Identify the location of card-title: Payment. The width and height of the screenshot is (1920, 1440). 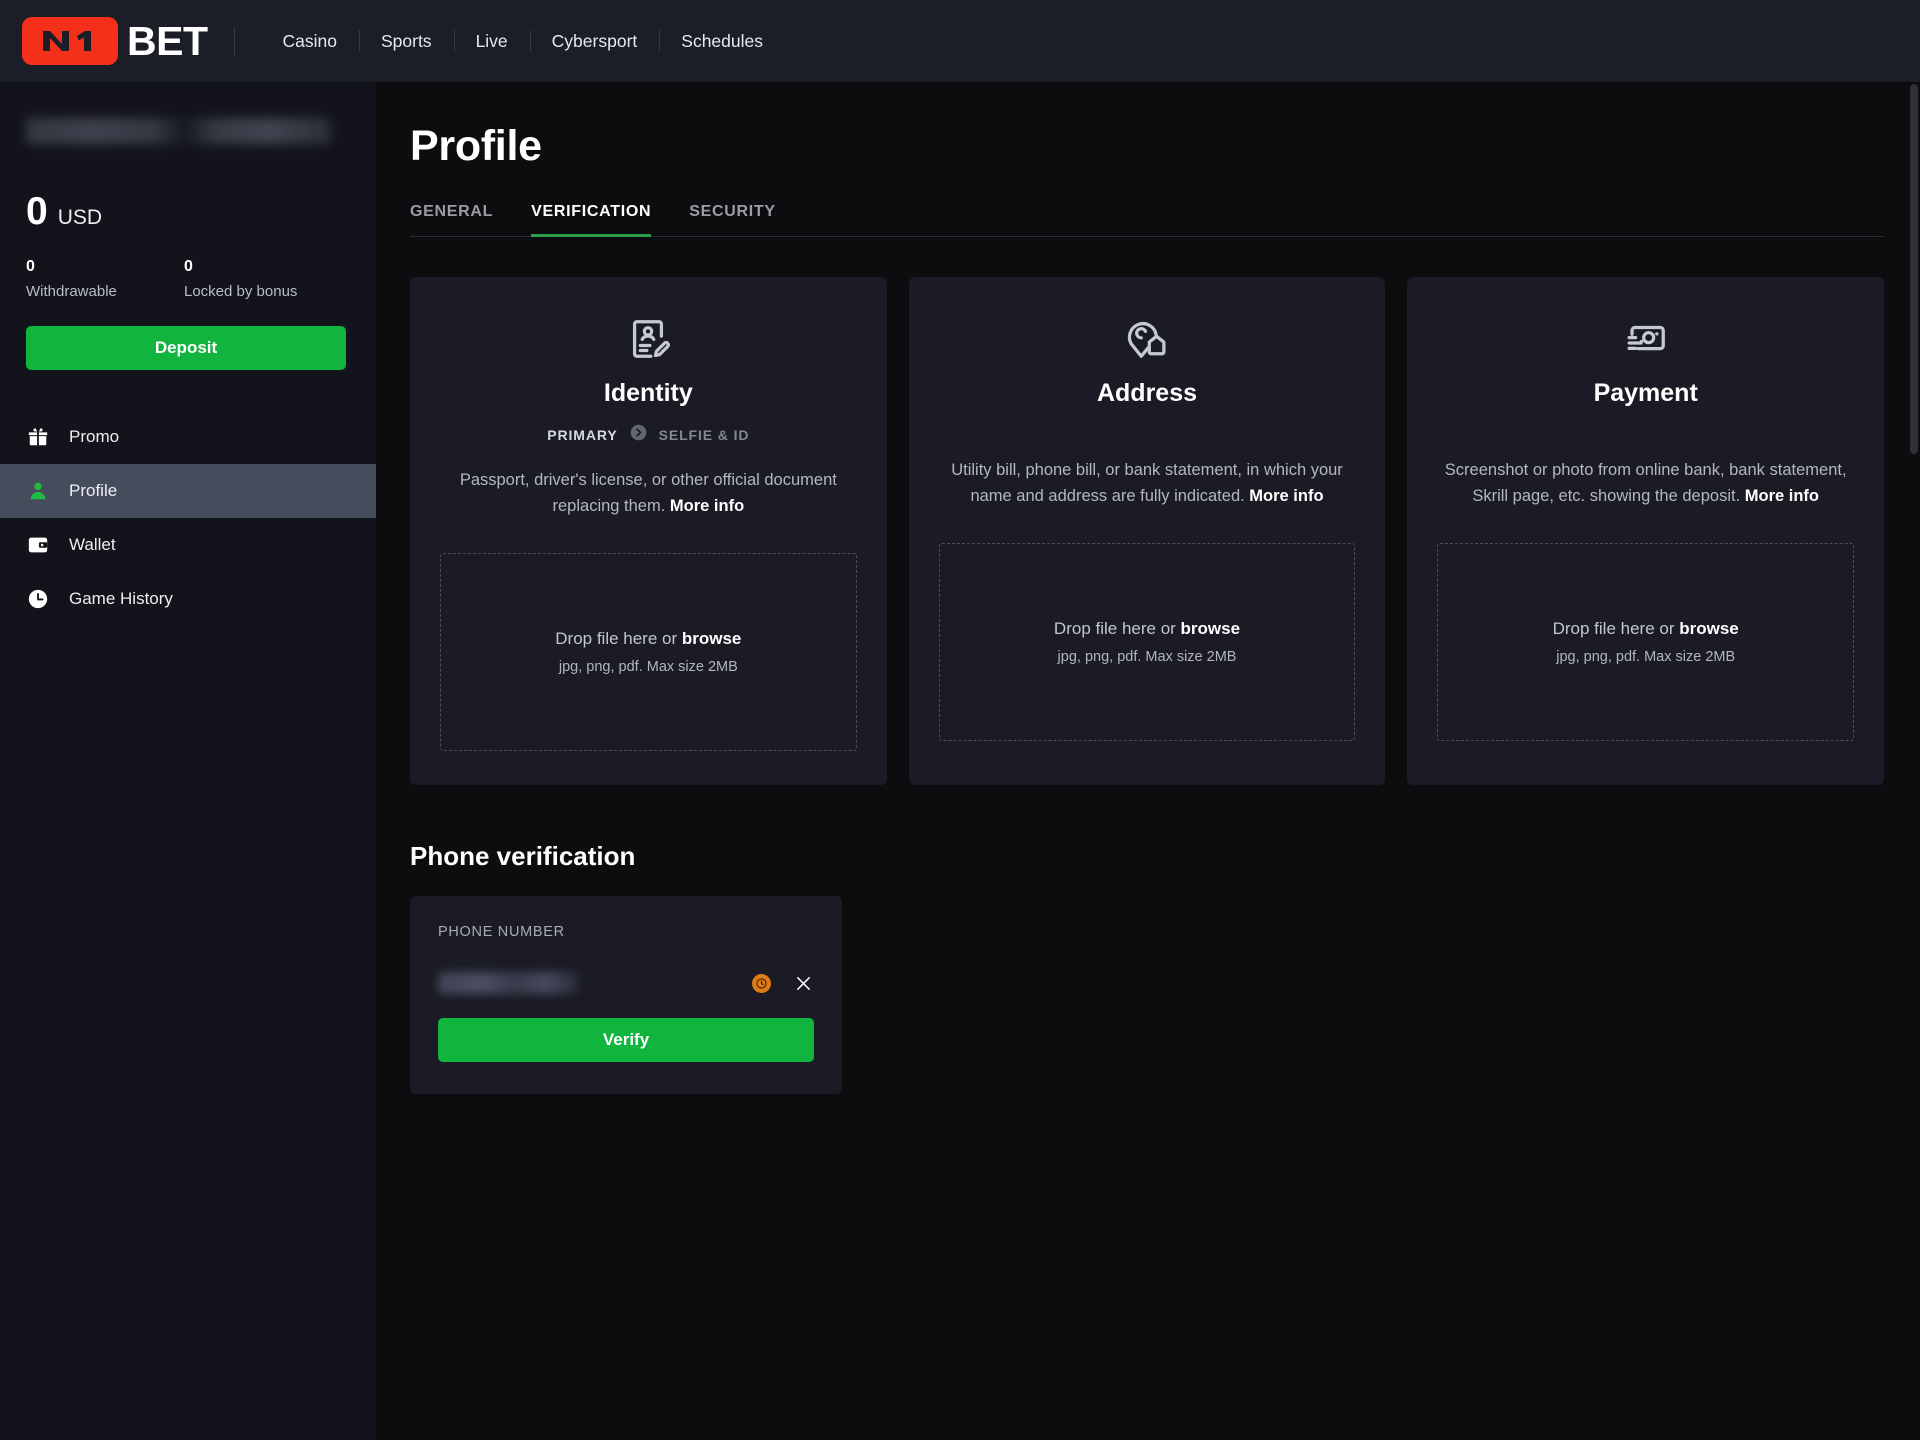
(1645, 393).